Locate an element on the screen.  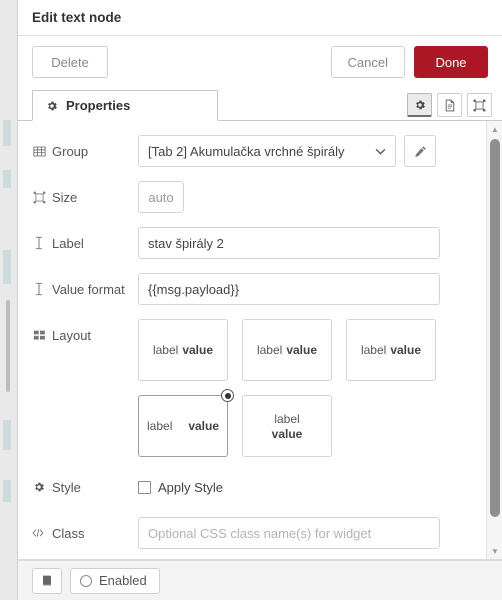
chevron-down-icon is located at coordinates (380, 151).